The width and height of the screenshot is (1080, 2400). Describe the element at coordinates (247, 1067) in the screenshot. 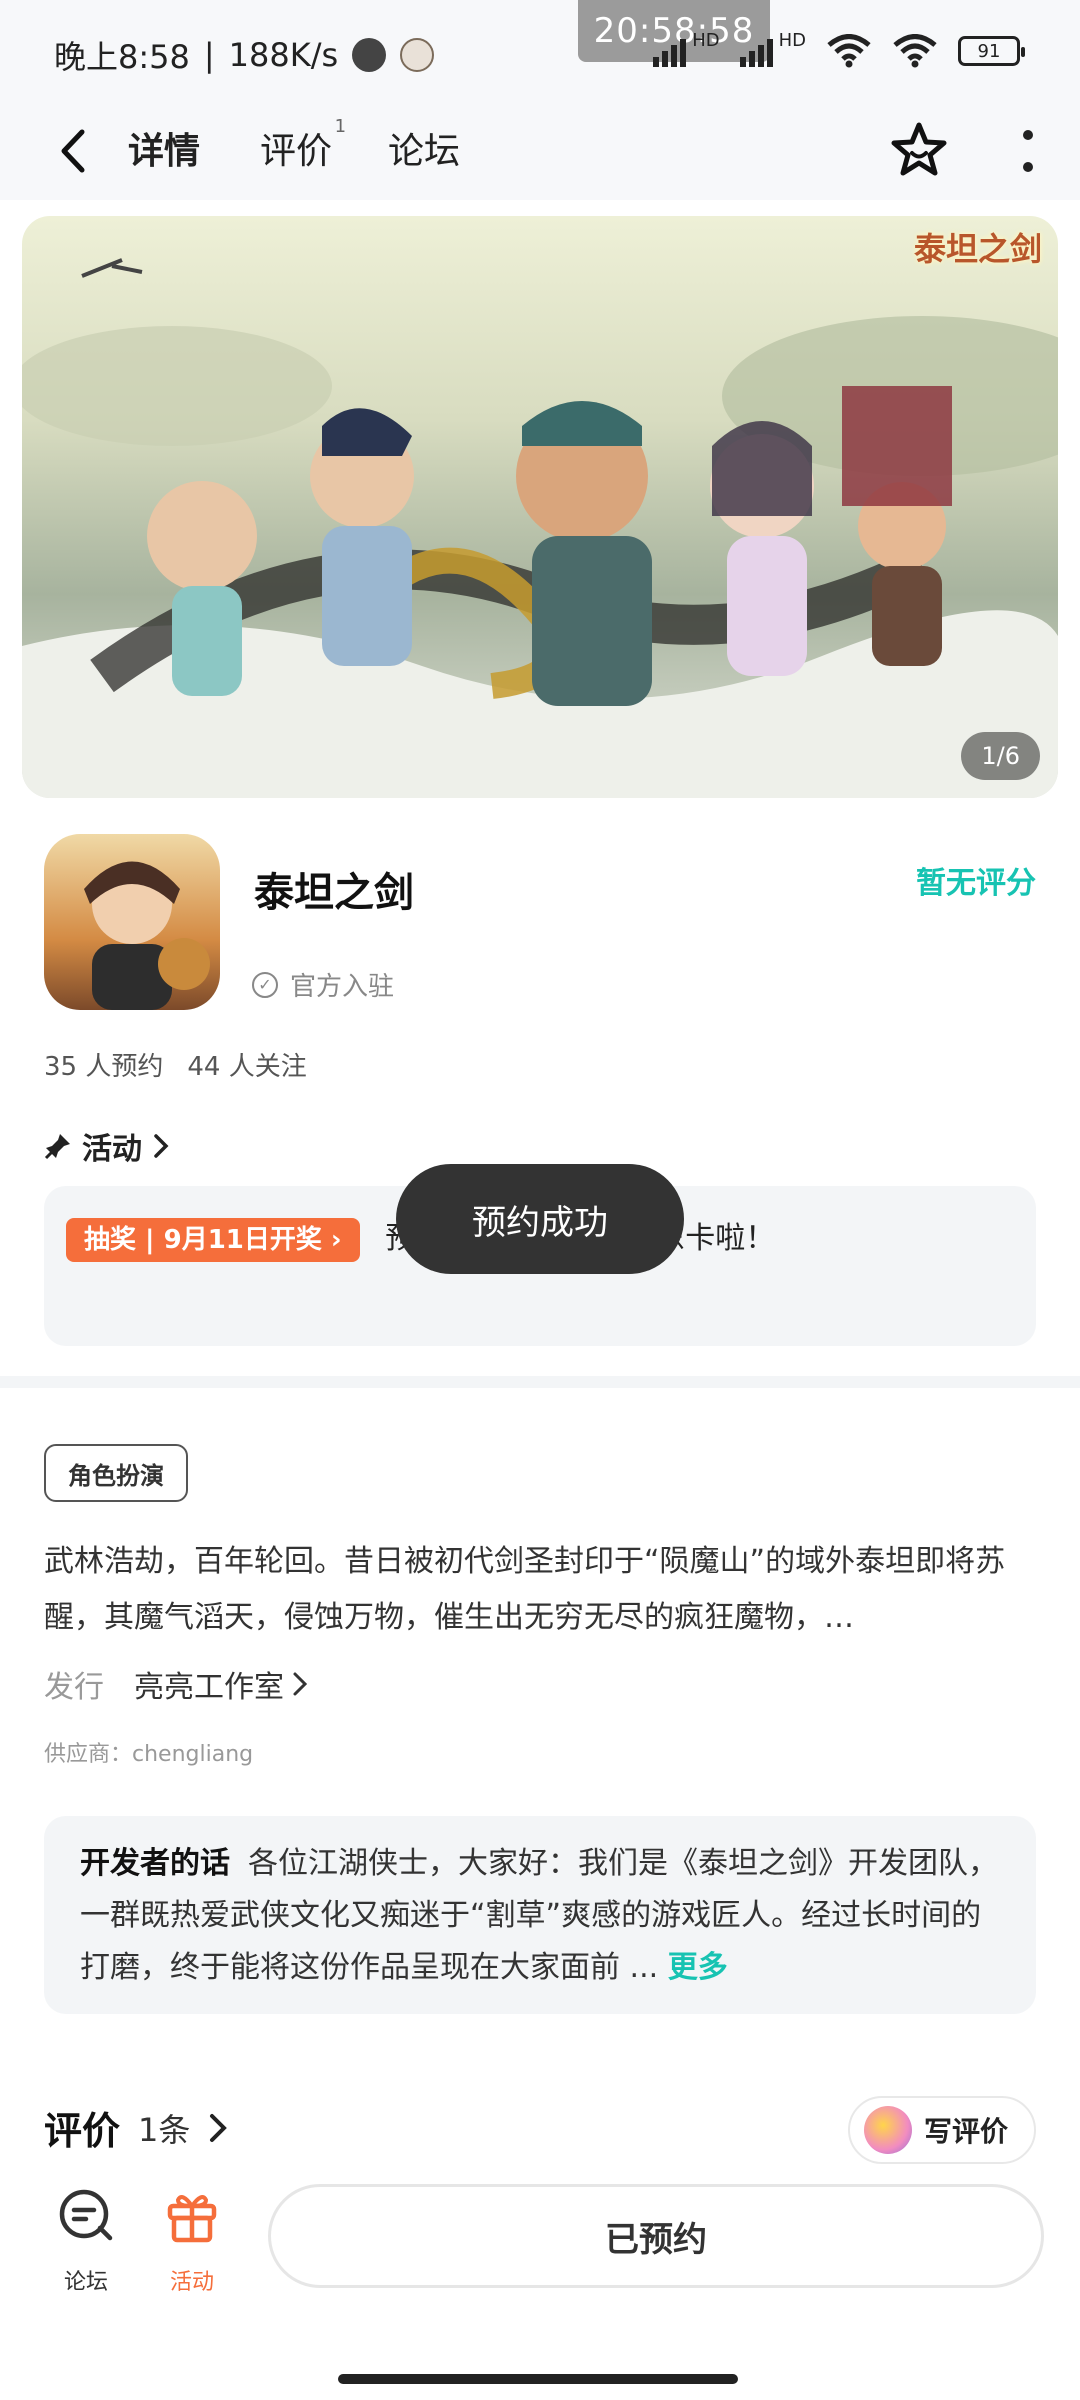

I see `follower-count: 44 人关注` at that location.